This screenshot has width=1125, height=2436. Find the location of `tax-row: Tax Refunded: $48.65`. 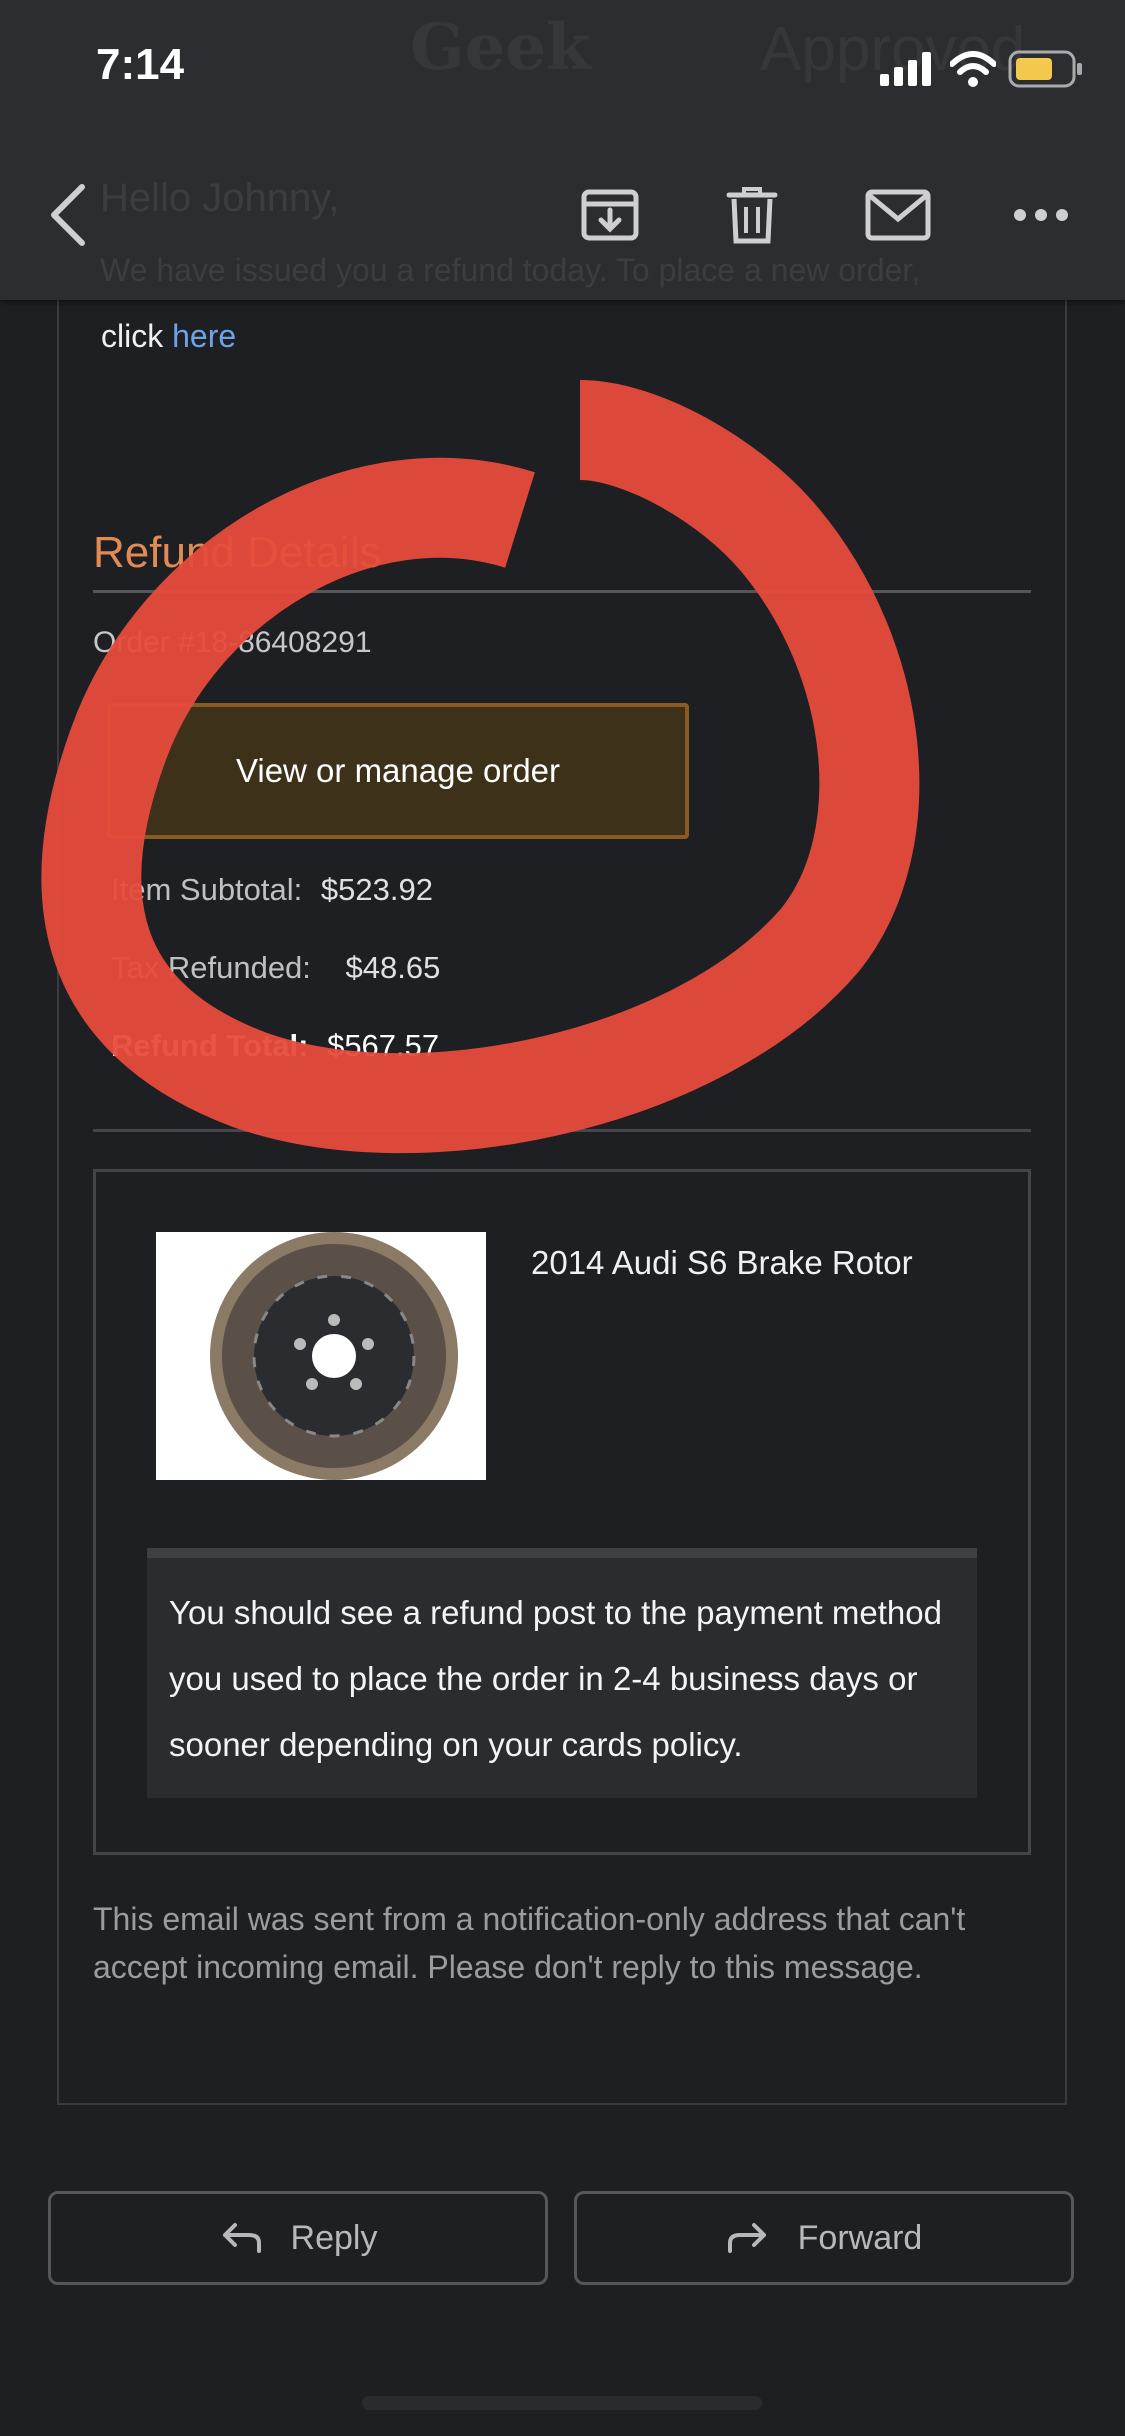

tax-row: Tax Refunded: $48.65 is located at coordinates (275, 968).